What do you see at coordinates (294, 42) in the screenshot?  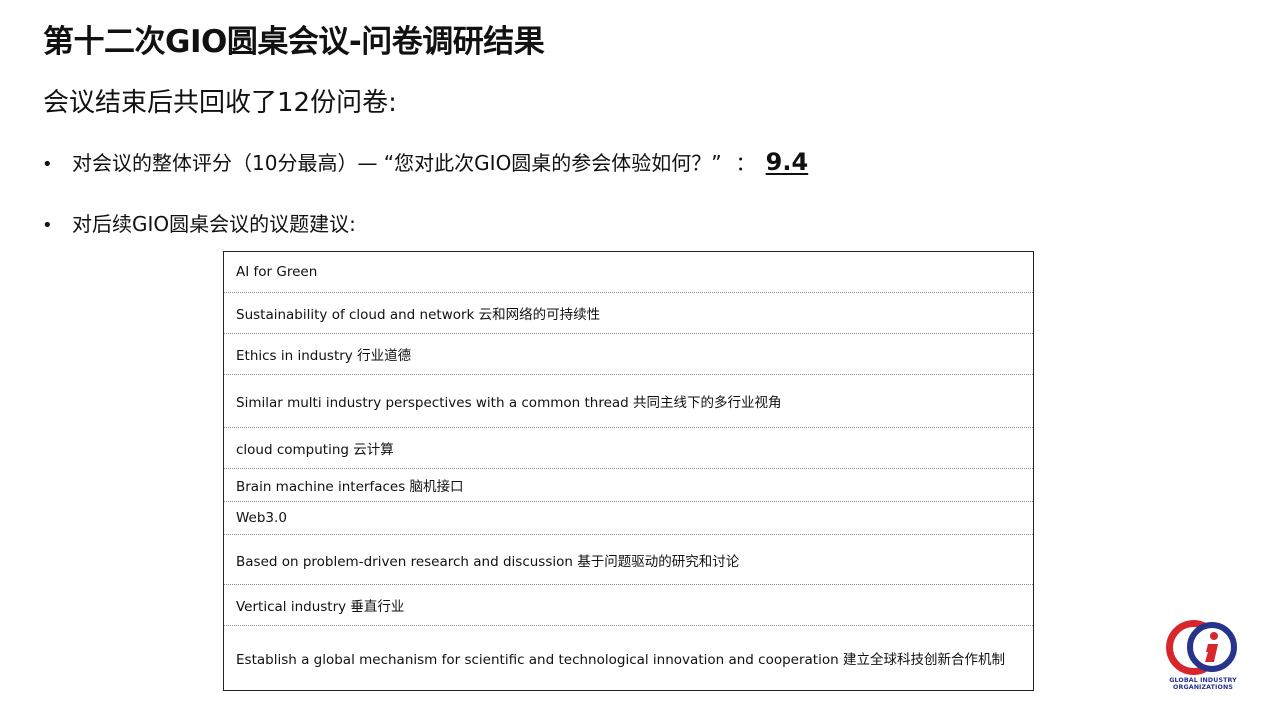 I see `slide-title: 第十二次GIO圆桌会议-问卷调研结果` at bounding box center [294, 42].